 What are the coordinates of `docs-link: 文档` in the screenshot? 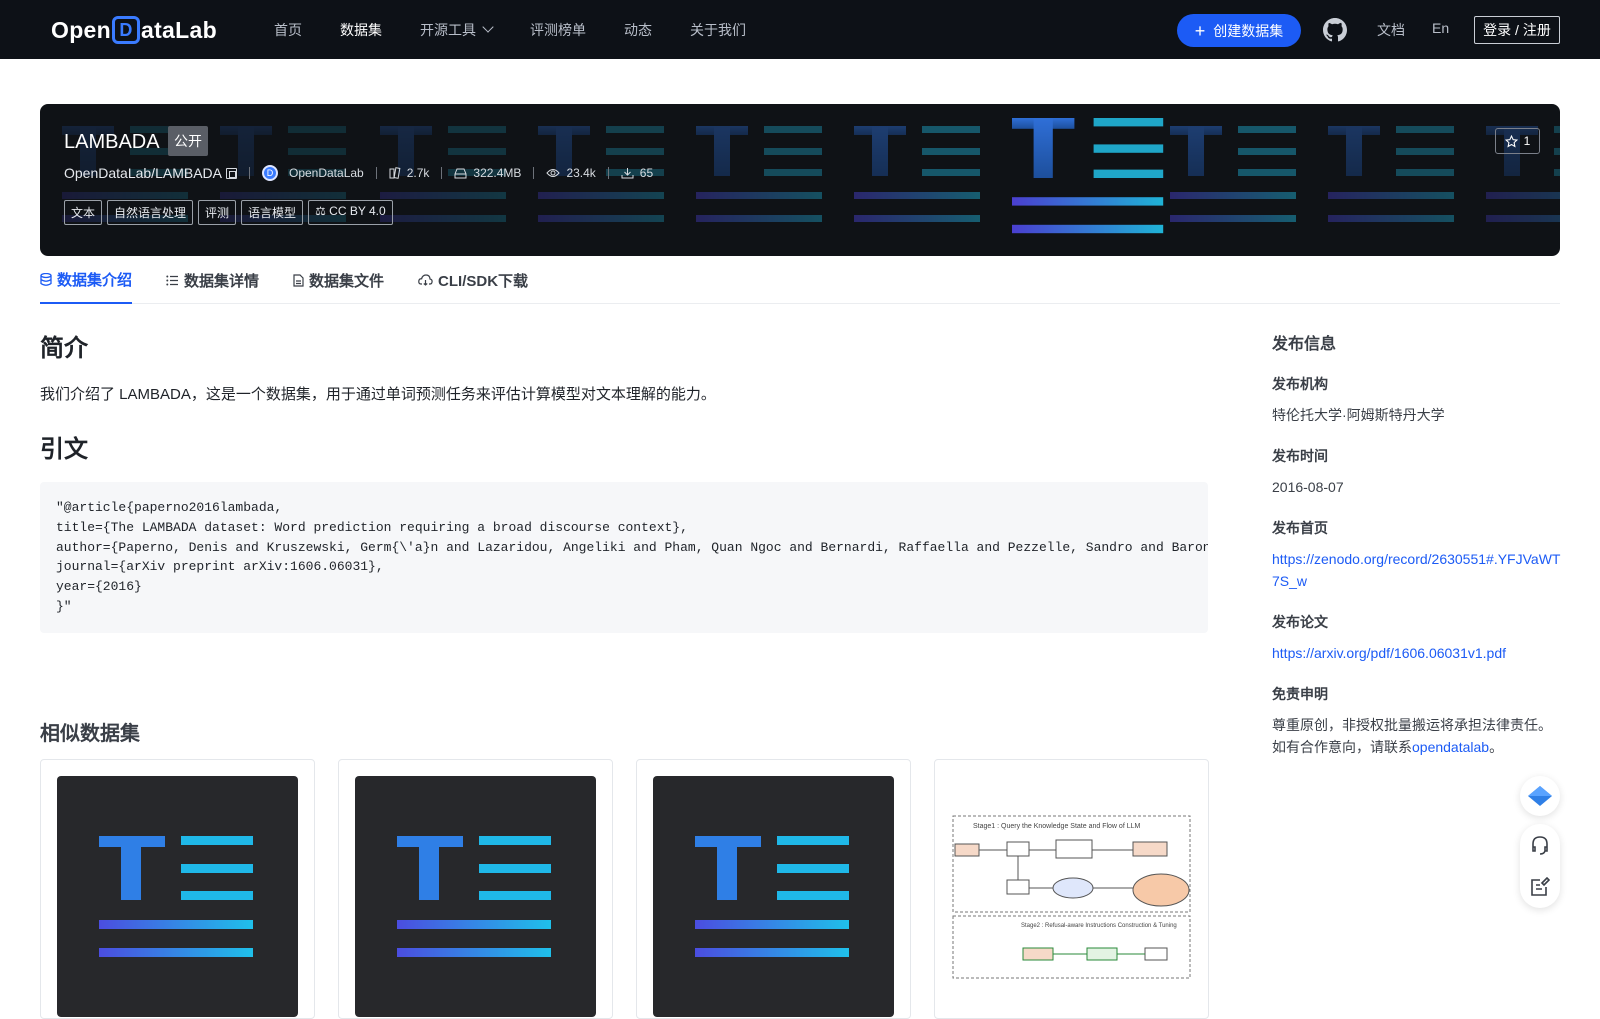 It's located at (1391, 30).